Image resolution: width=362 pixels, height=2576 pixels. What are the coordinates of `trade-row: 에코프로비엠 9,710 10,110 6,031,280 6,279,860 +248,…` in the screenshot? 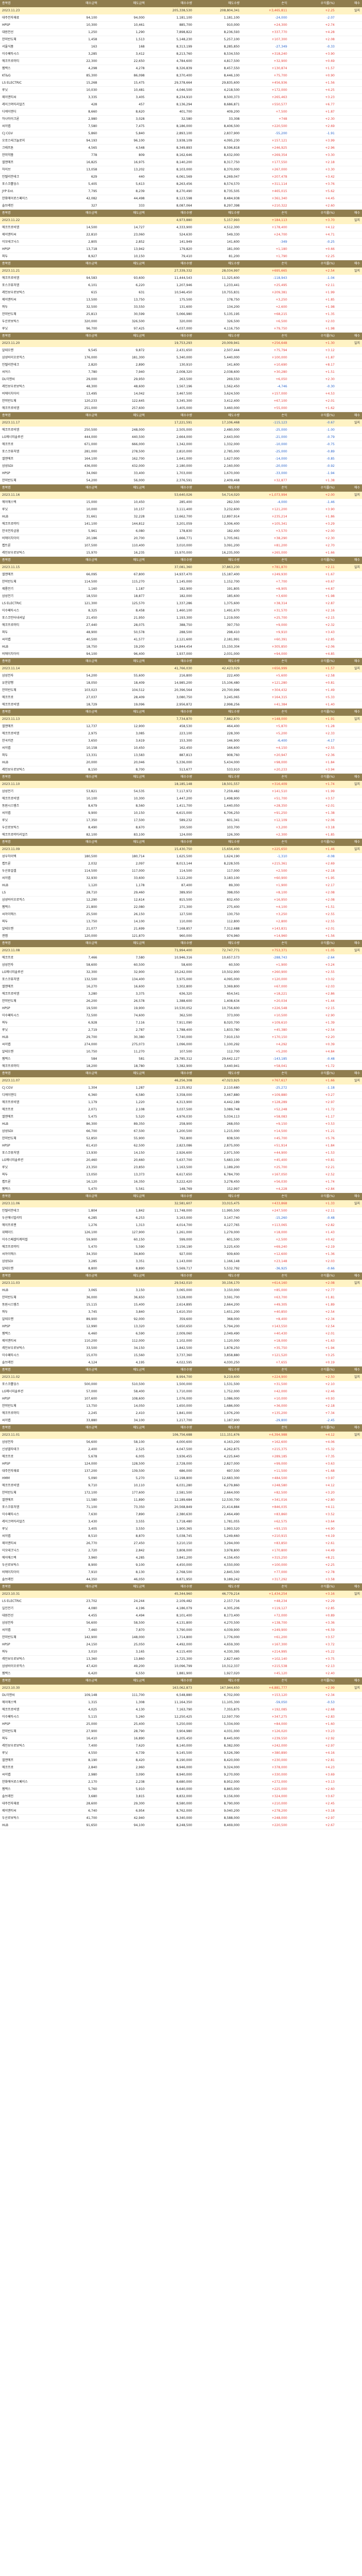 It's located at (181, 1485).